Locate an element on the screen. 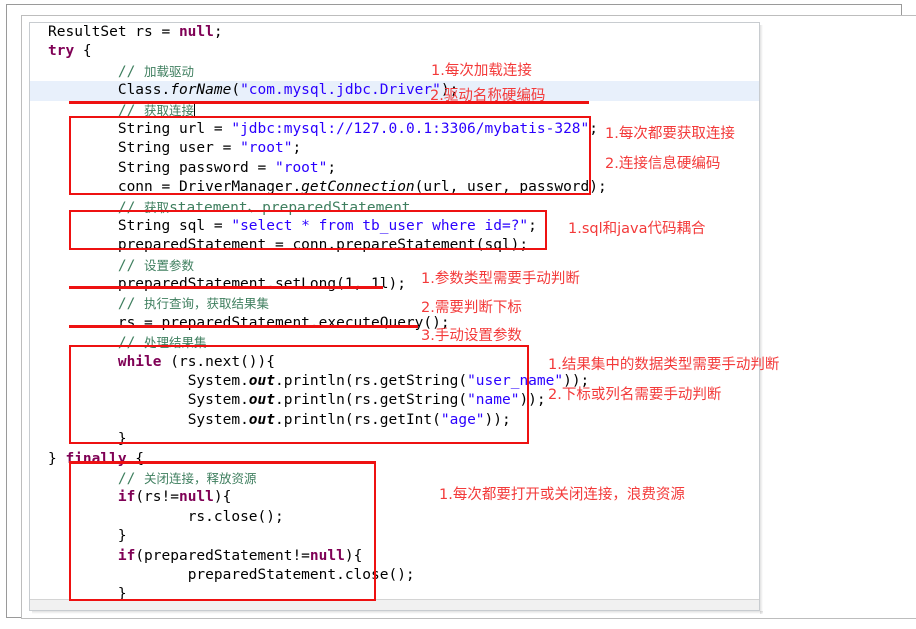  code-token: try is located at coordinates (61, 51).